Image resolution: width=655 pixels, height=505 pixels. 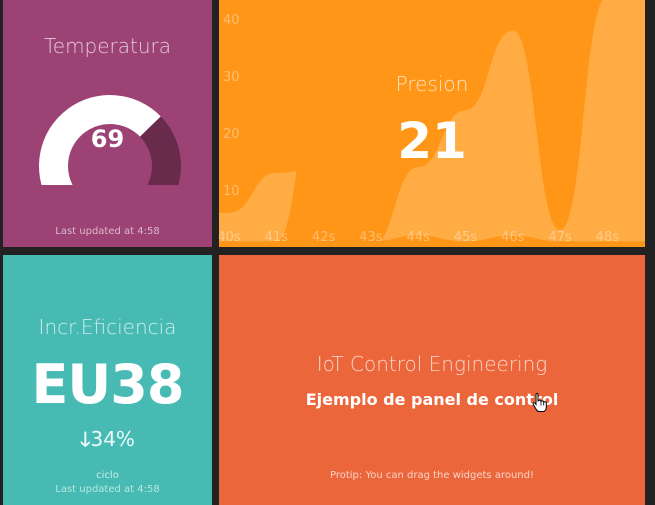 What do you see at coordinates (432, 84) in the screenshot?
I see `widget-title: Presion` at bounding box center [432, 84].